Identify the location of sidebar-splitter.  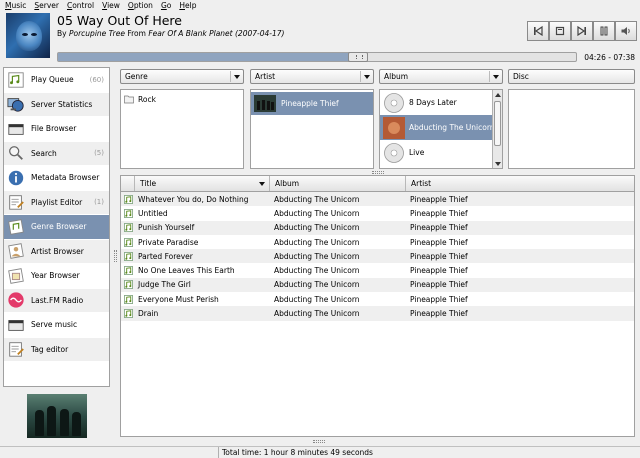
(115, 256).